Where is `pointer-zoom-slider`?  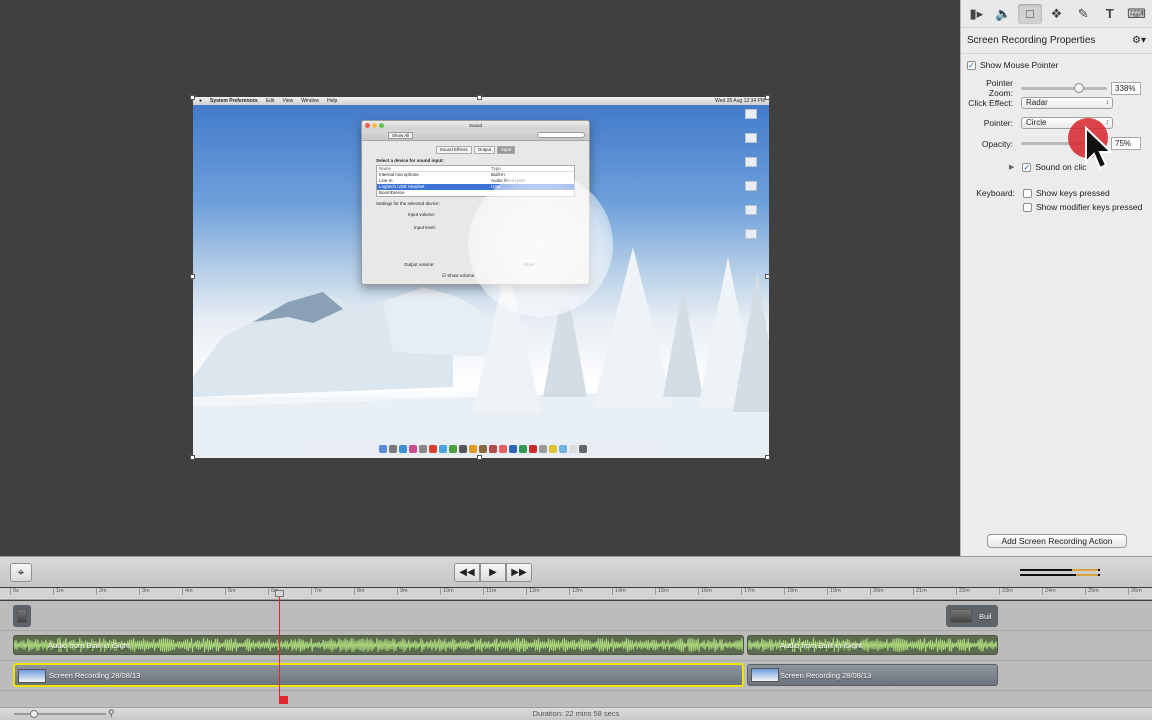
pointer-zoom-slider is located at coordinates (1064, 87).